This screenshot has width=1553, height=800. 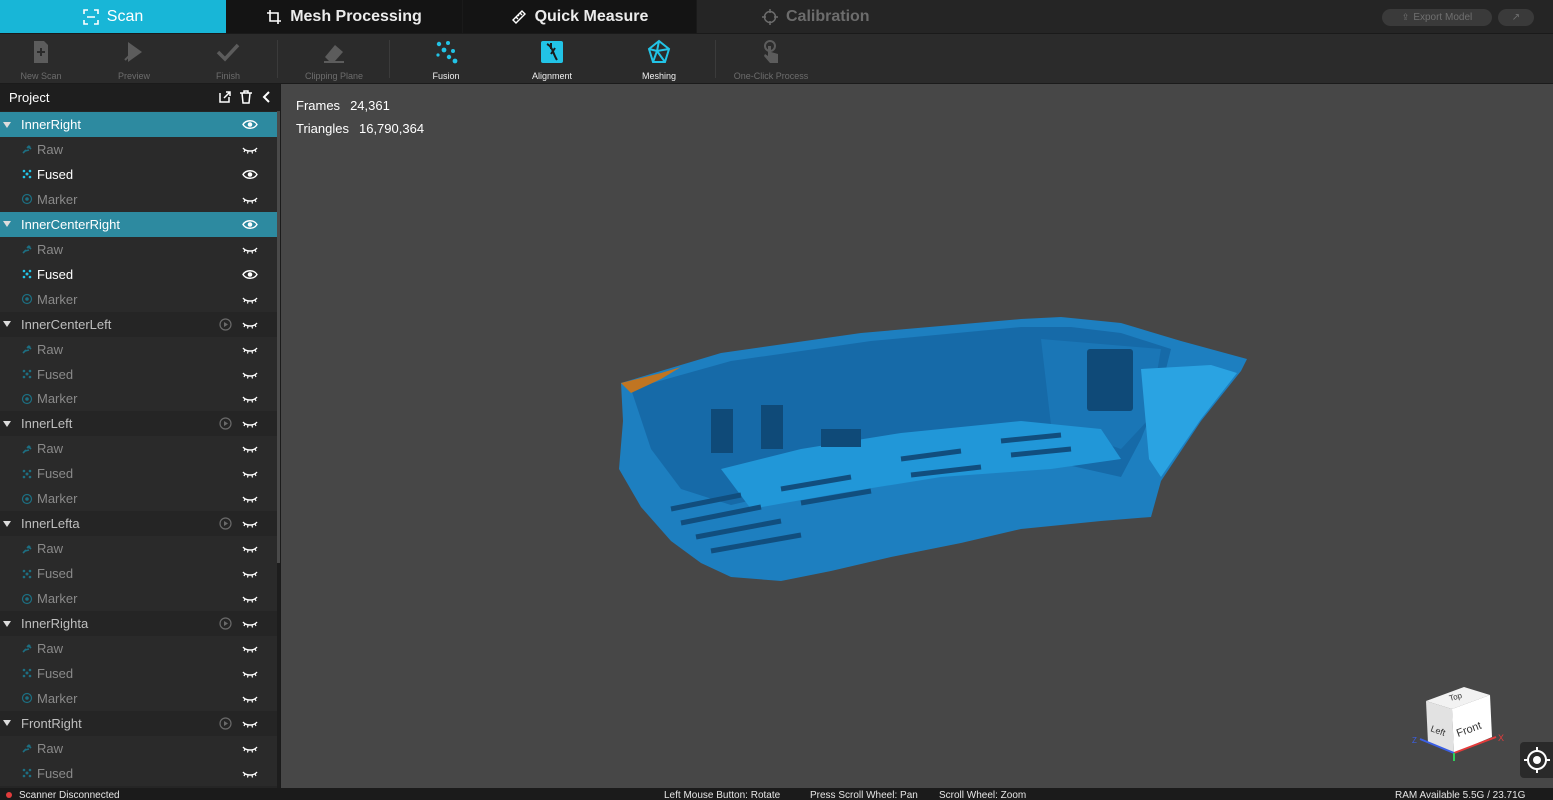 I want to click on view-cube: Top Left Front X Z, so click(x=1458, y=721).